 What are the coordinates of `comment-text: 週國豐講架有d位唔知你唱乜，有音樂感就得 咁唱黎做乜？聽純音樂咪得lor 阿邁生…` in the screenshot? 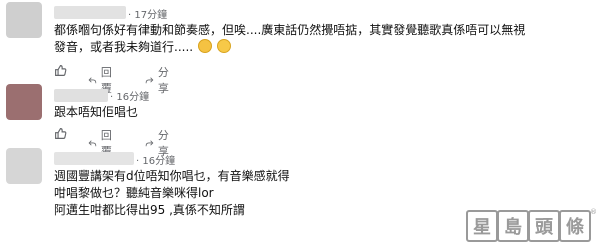 It's located at (172, 193).